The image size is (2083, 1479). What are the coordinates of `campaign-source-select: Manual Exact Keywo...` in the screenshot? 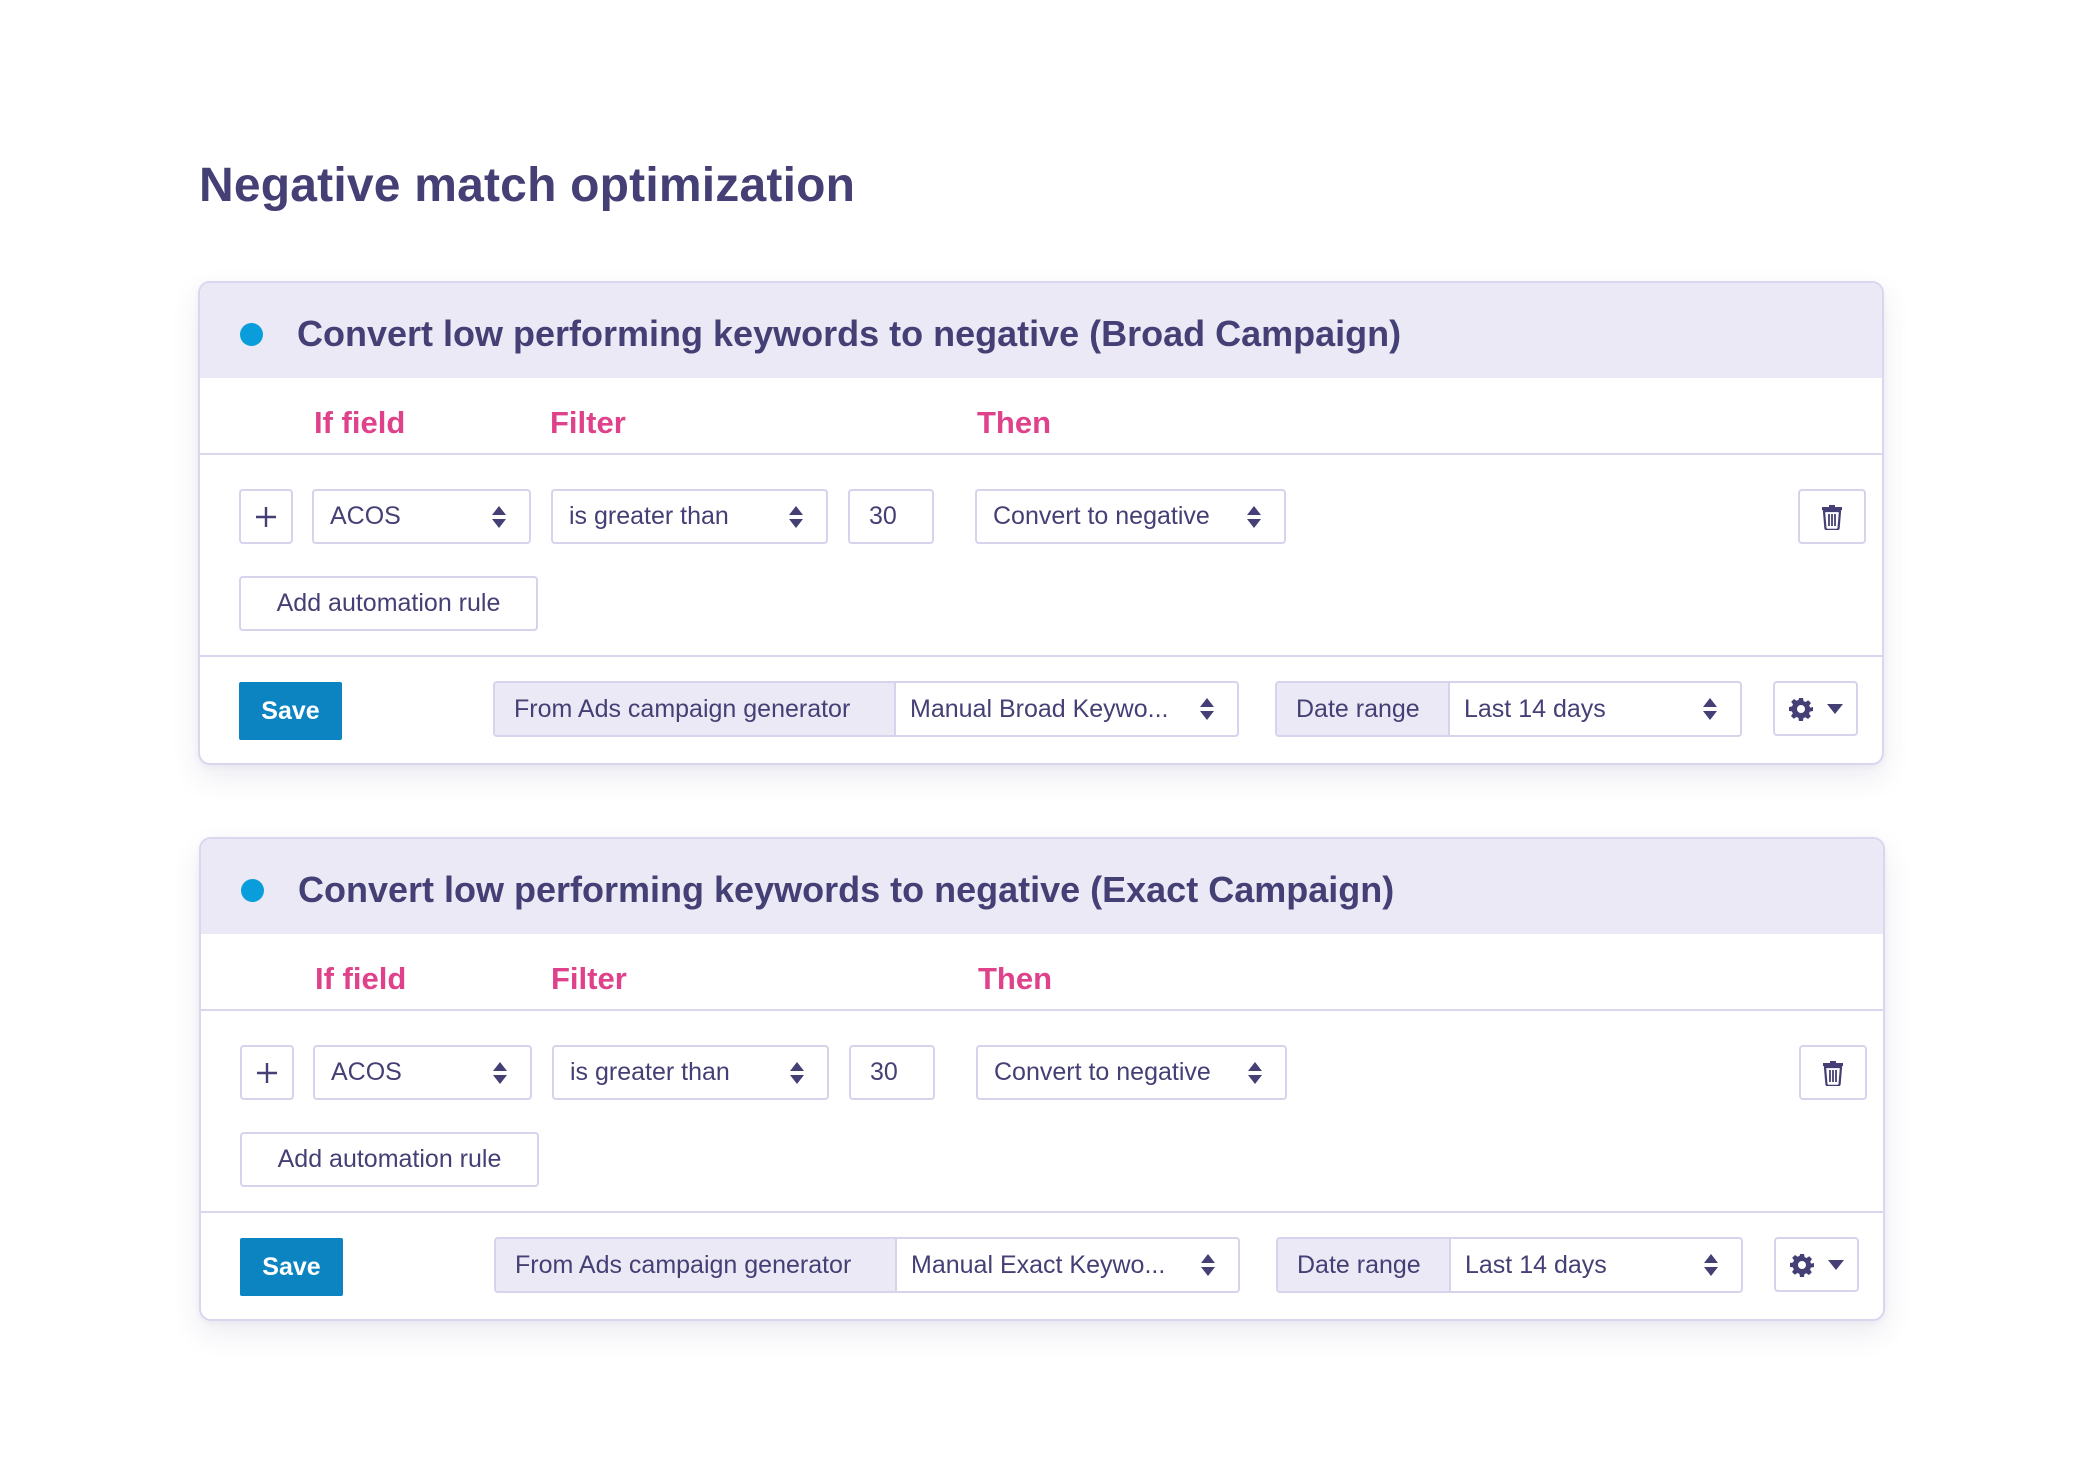 It's located at (1067, 1265).